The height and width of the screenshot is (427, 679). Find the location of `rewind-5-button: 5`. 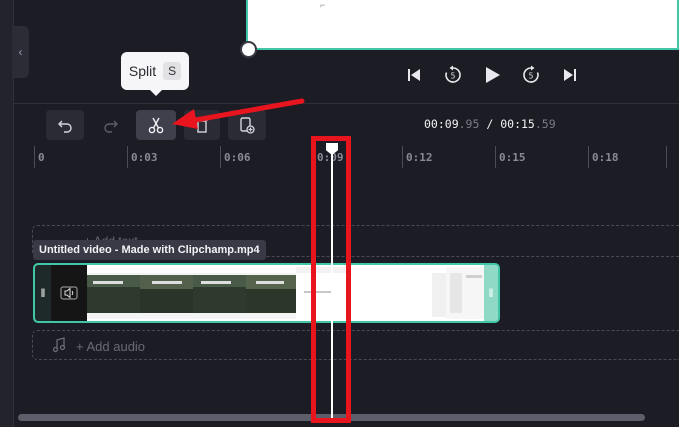

rewind-5-button: 5 is located at coordinates (453, 75).